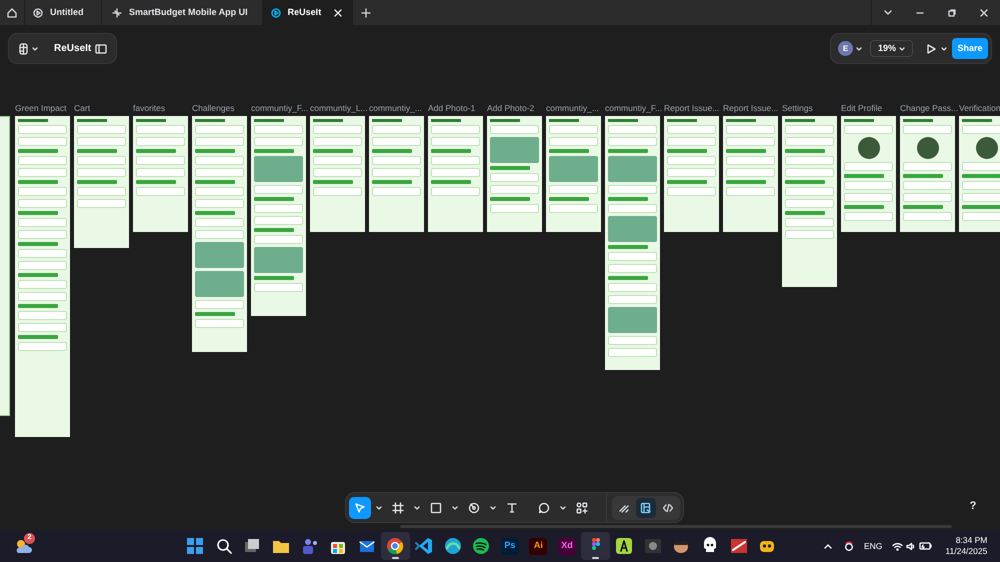 The image size is (1000, 562). I want to click on language-indicator: ENG, so click(873, 546).